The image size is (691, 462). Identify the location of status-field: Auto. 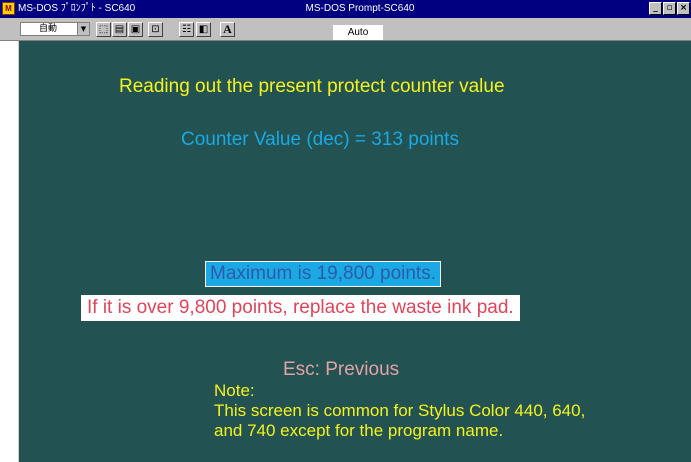
(358, 32).